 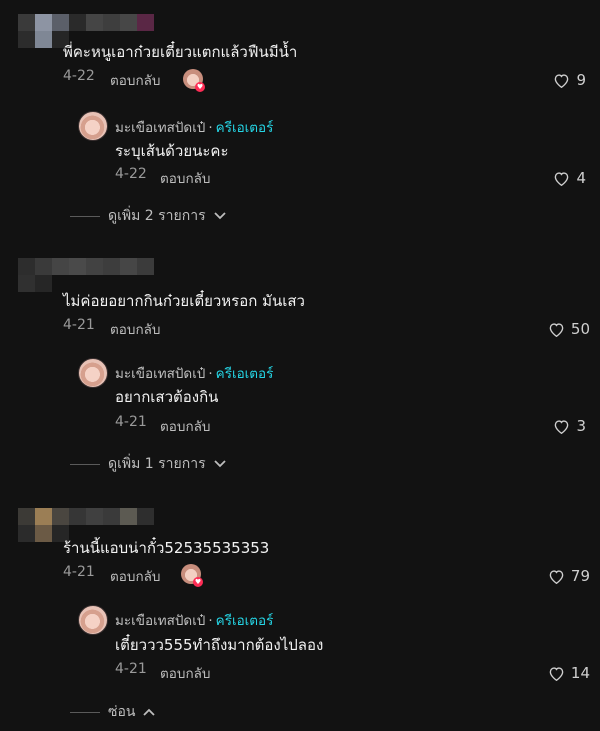 What do you see at coordinates (581, 80) in the screenshot?
I see `like-count: 9` at bounding box center [581, 80].